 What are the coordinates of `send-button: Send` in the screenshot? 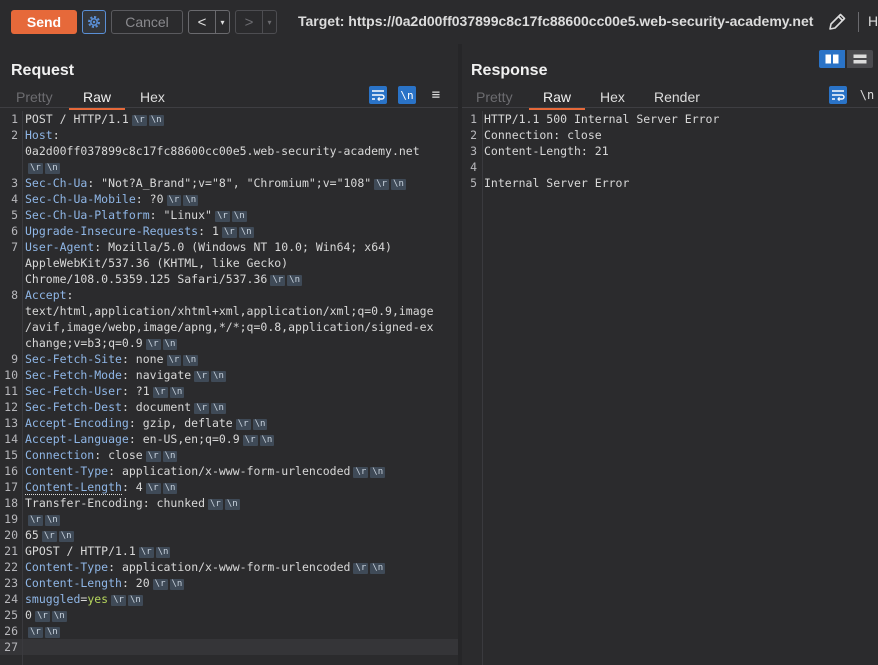 It's located at (44, 22).